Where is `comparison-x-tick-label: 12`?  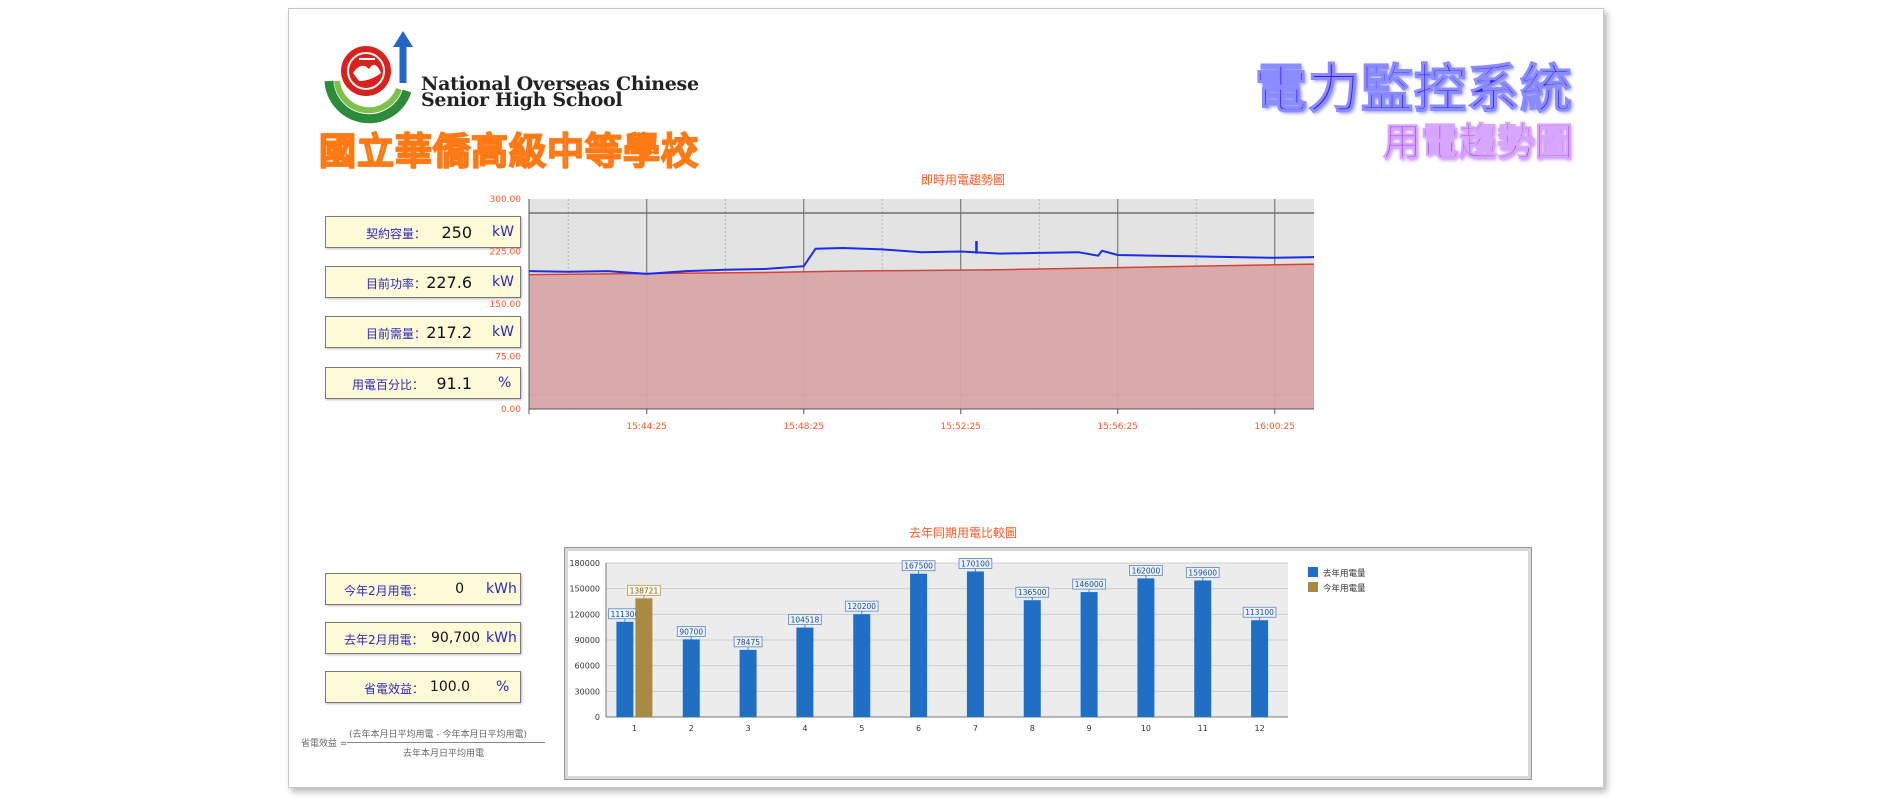 comparison-x-tick-label: 12 is located at coordinates (1259, 728).